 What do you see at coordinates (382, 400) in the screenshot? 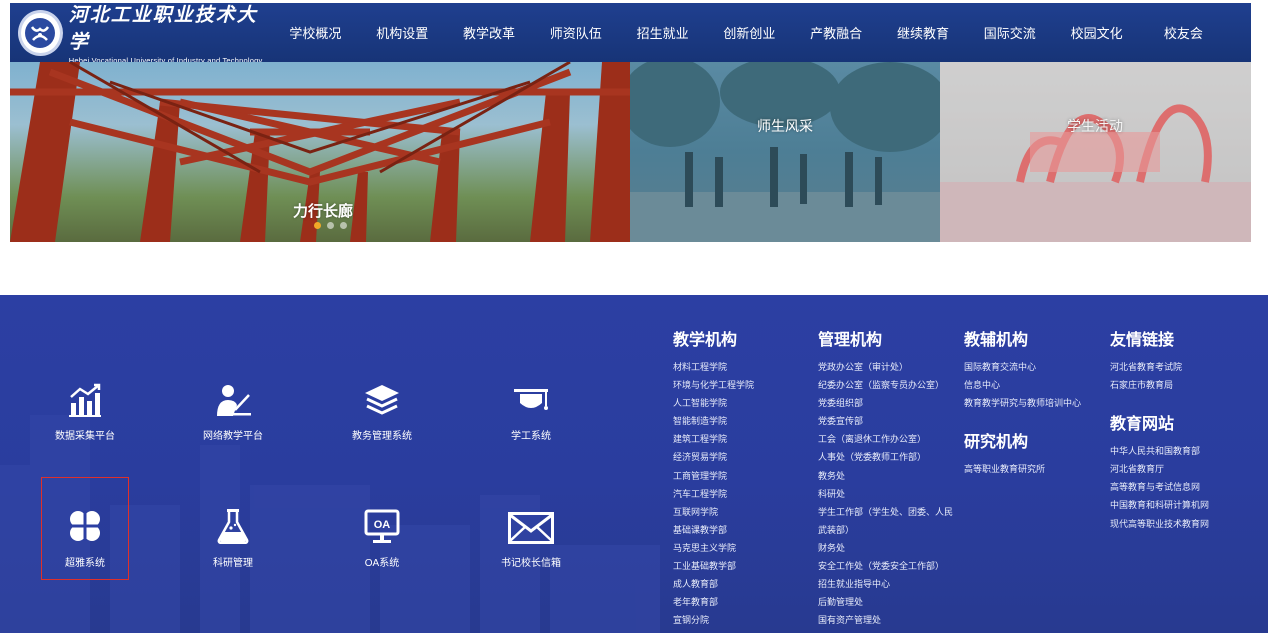
I see `layers-icon` at bounding box center [382, 400].